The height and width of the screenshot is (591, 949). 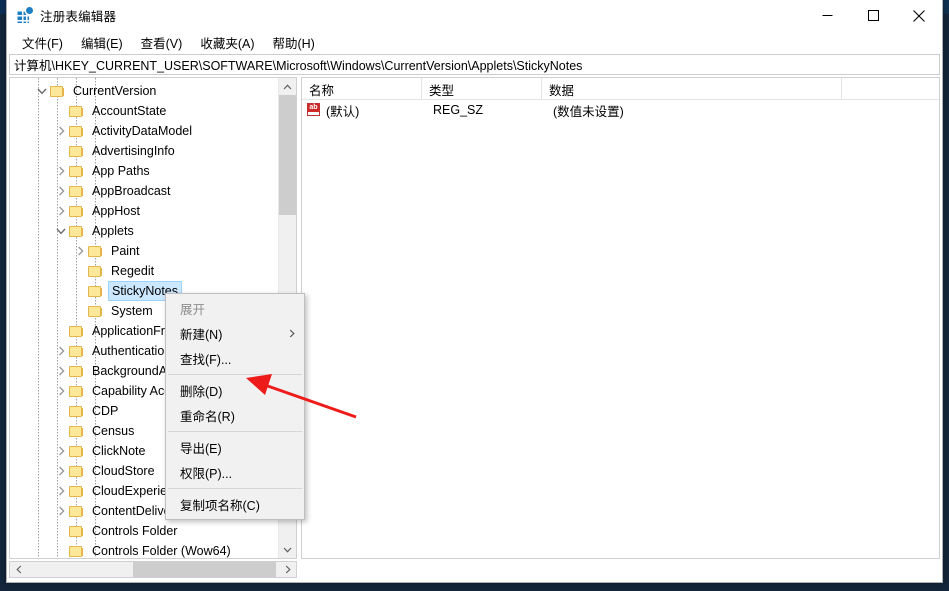 I want to click on tree-item-label: AppBroadcast, so click(x=131, y=191).